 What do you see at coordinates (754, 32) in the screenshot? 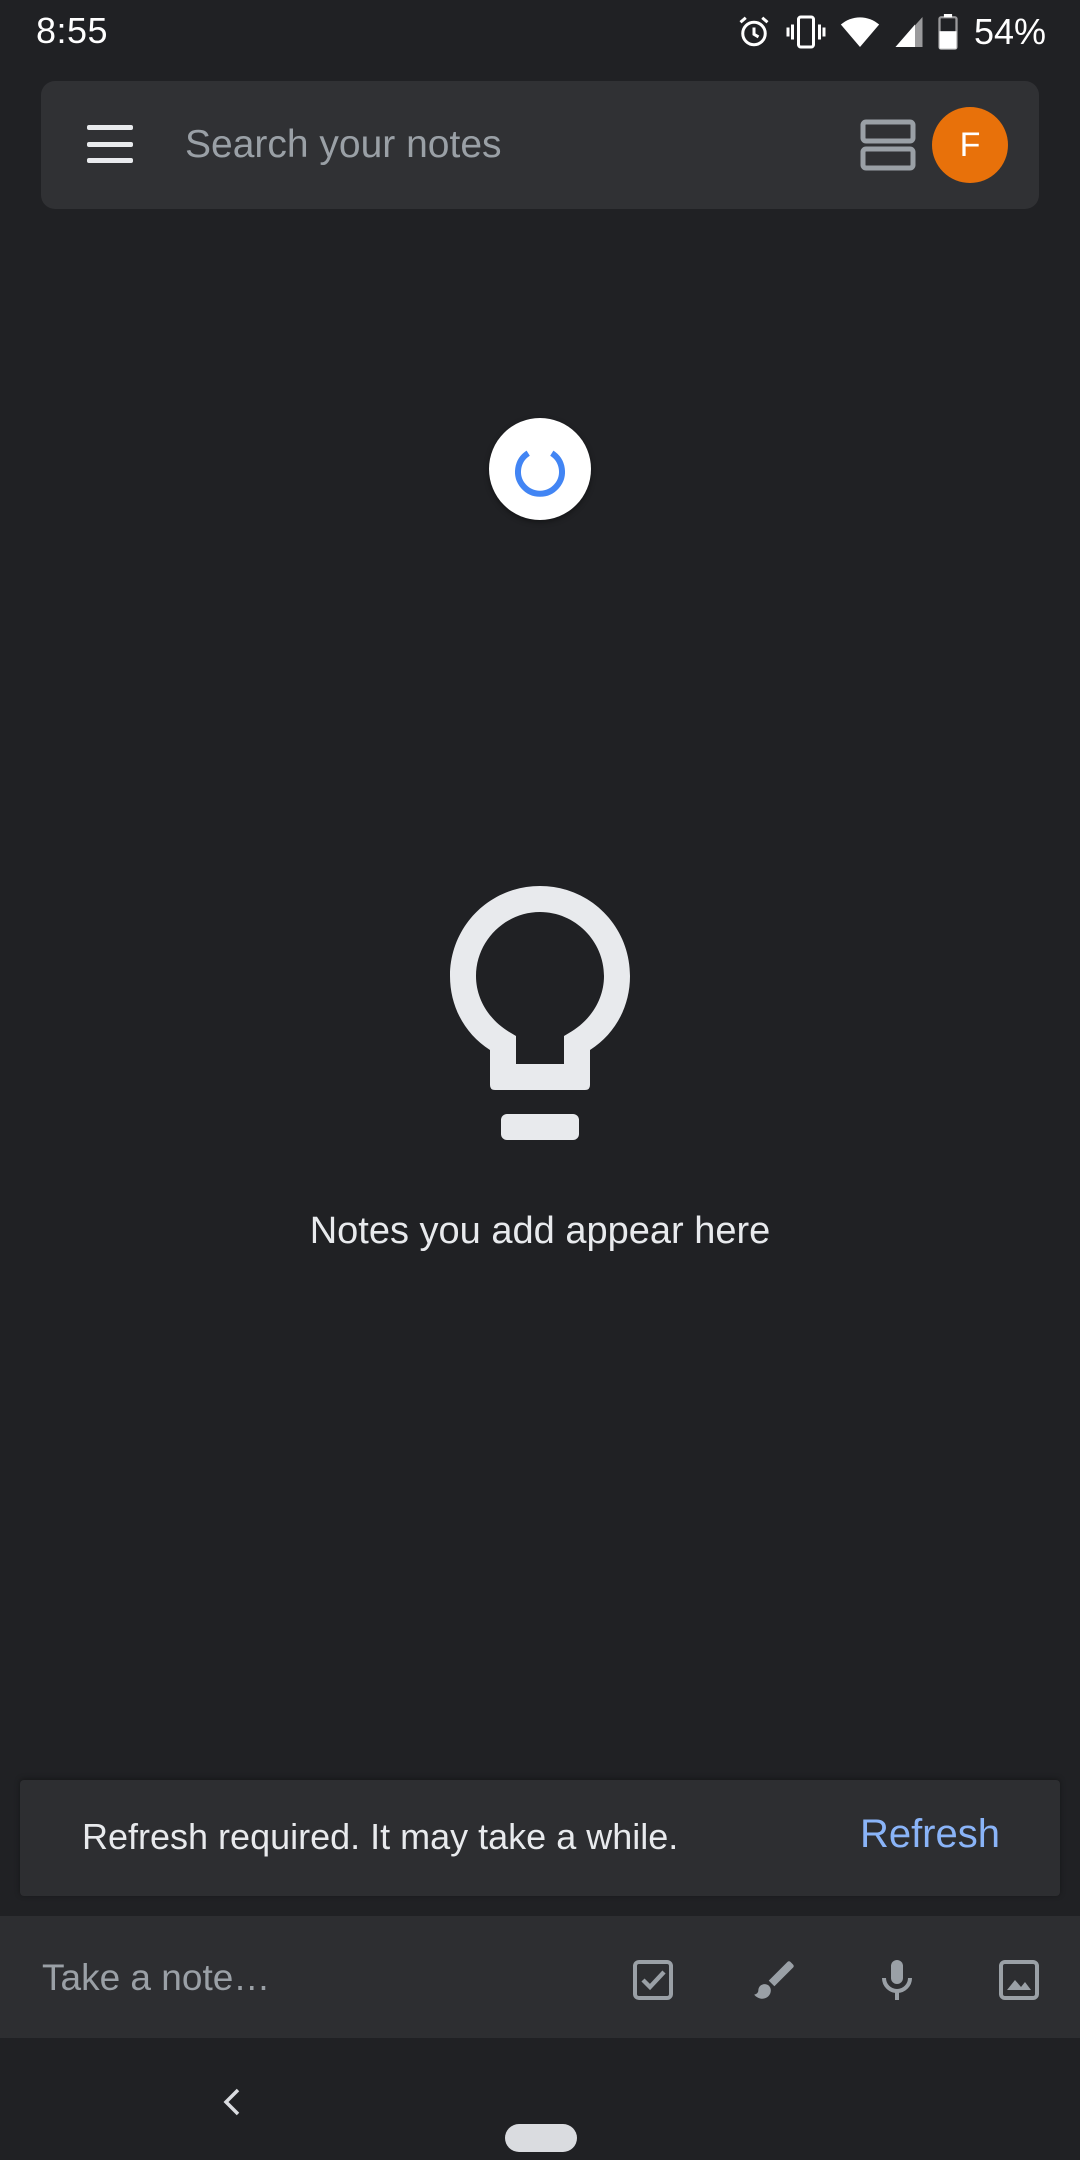
I see `alarm-icon` at bounding box center [754, 32].